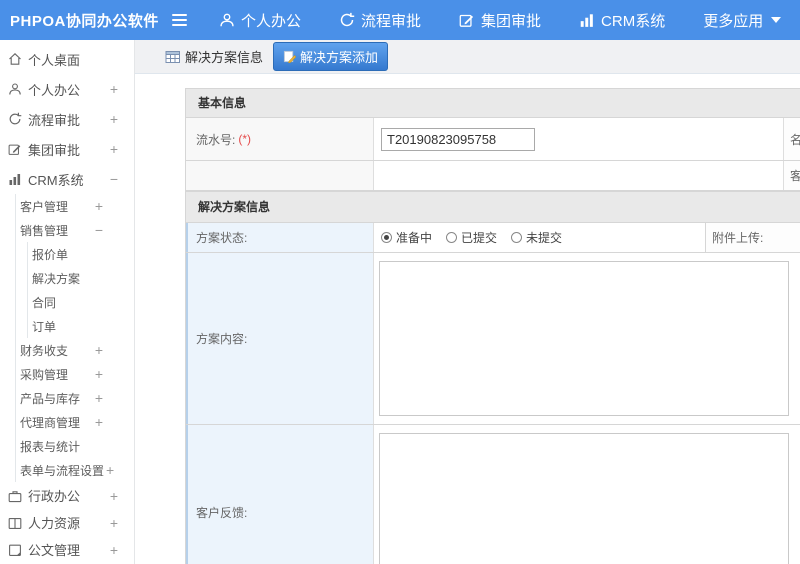 The width and height of the screenshot is (800, 564). I want to click on sidebar-item-products-inventory: 产品与库存 +, so click(67, 398).